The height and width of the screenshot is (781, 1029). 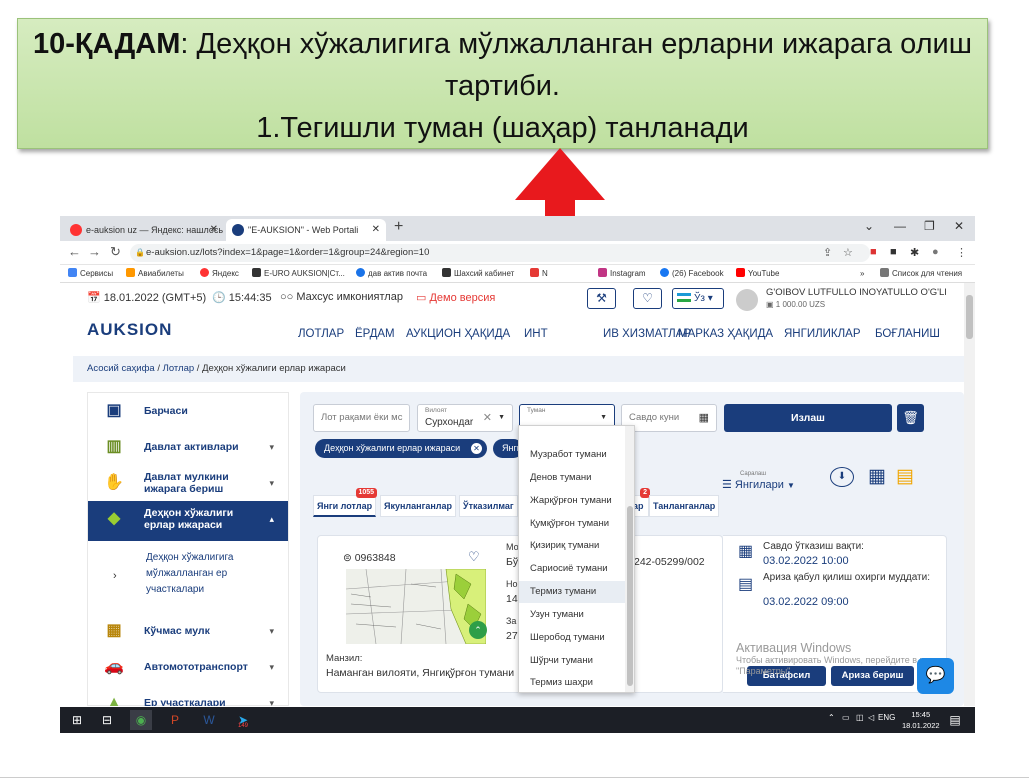 What do you see at coordinates (155, 273) in the screenshot?
I see `bookmark-item: Авиабилеты` at bounding box center [155, 273].